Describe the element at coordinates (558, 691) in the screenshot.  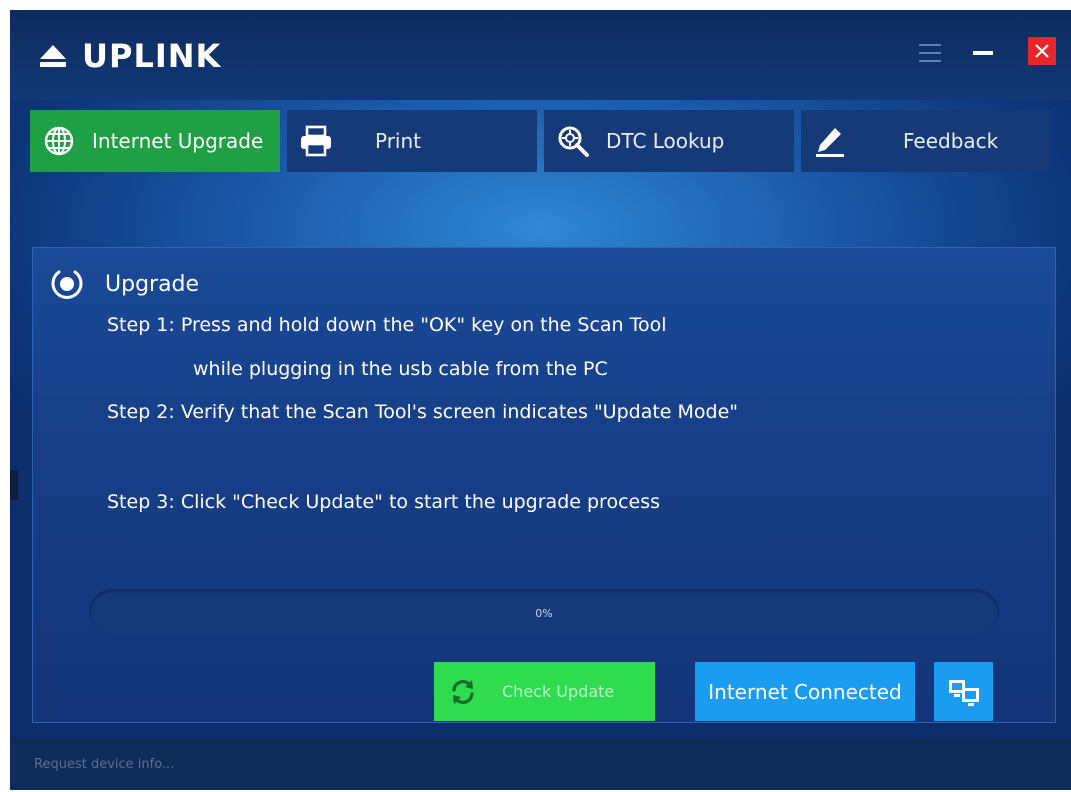
I see `check-update-label: Check Update` at that location.